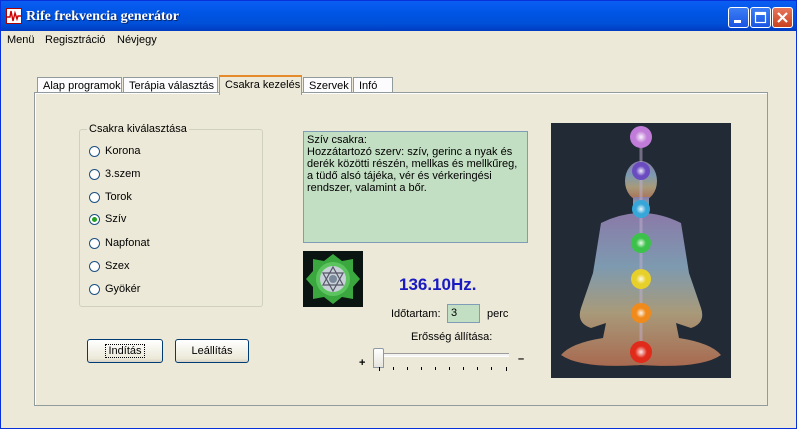 This screenshot has width=797, height=429. Describe the element at coordinates (169, 220) in the screenshot. I see `radio-sziv: Szív` at that location.